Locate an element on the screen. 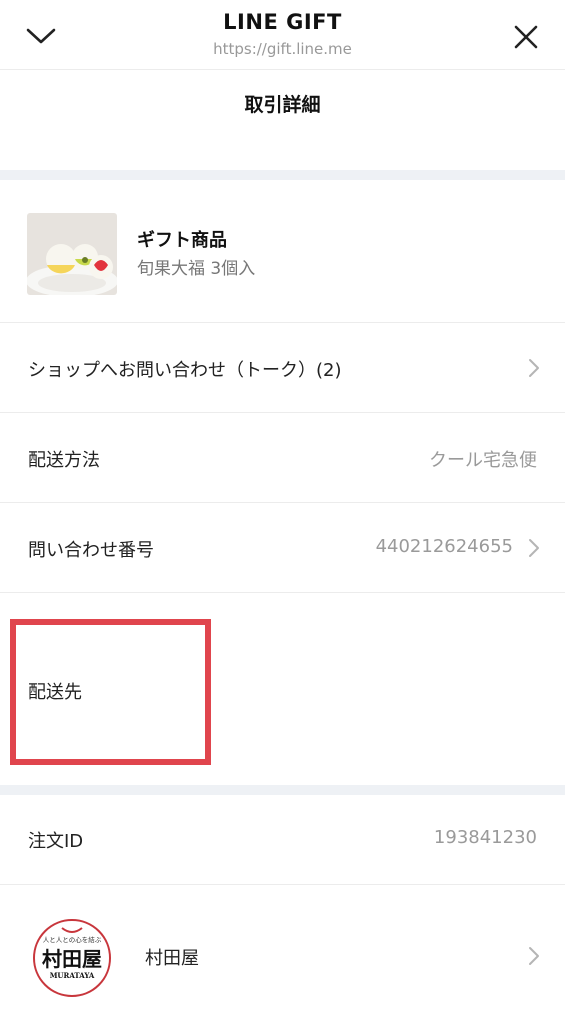 Image resolution: width=565 pixels, height=1024 pixels. delivery-method-label: 配送方法 is located at coordinates (64, 460).